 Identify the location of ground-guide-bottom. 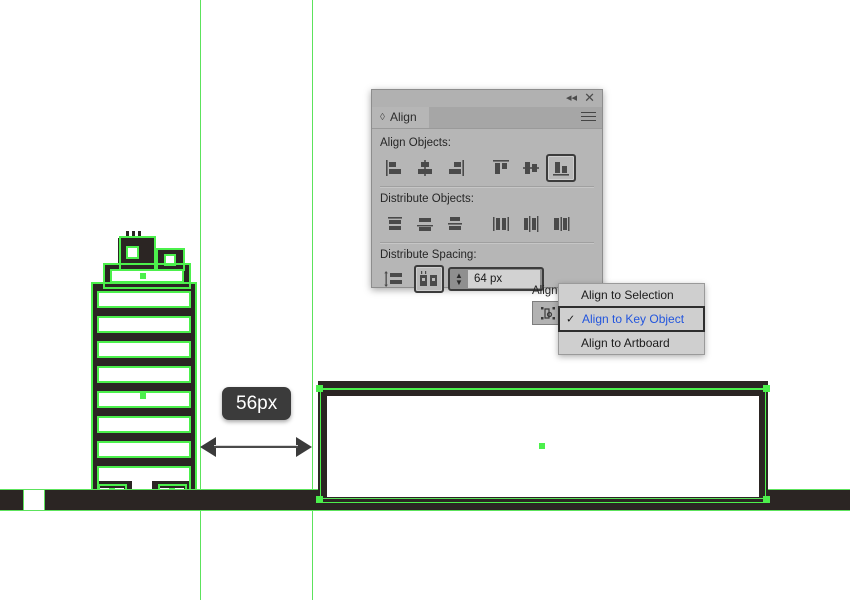
(425, 510).